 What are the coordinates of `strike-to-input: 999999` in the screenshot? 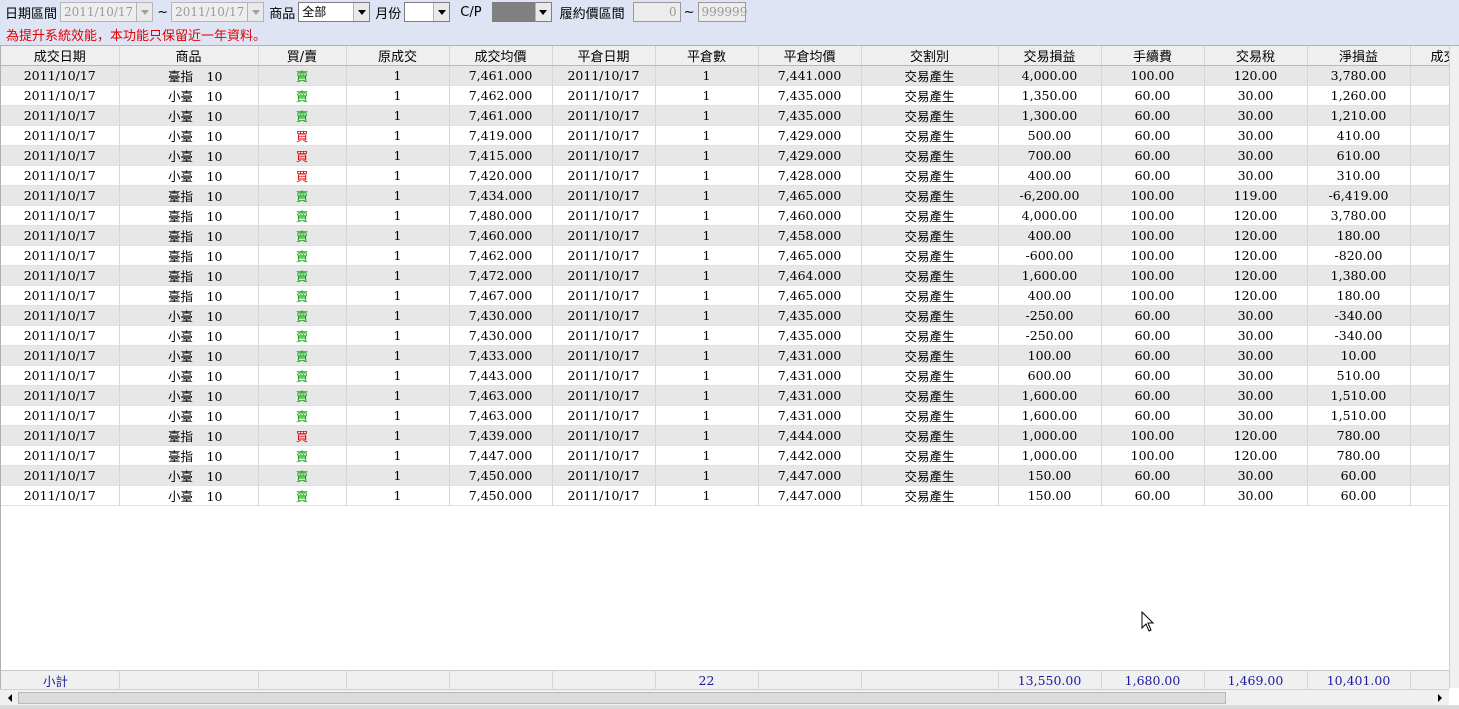 It's located at (722, 12).